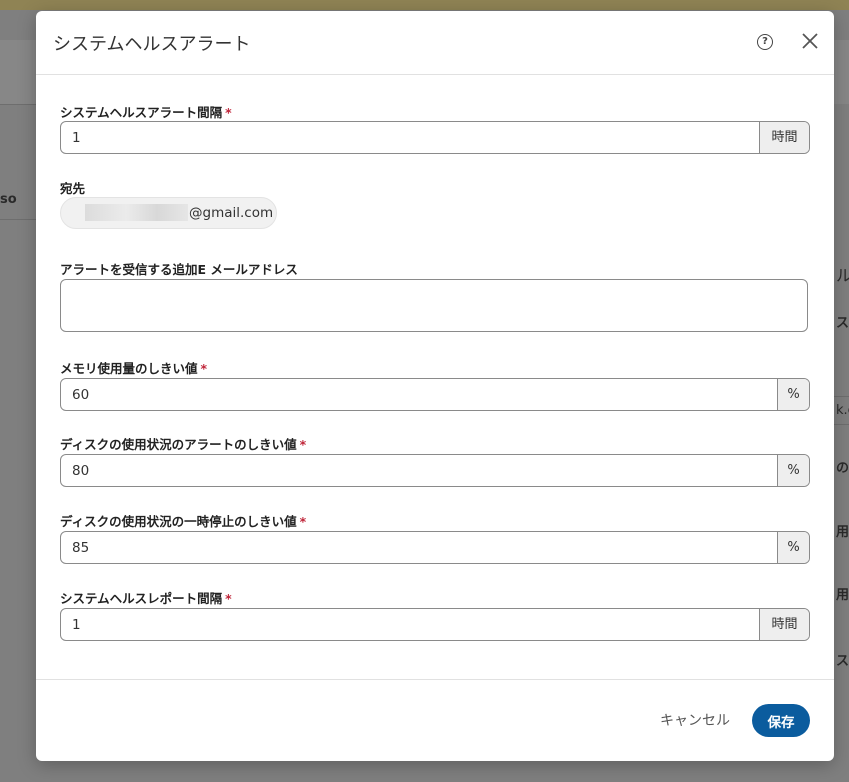  What do you see at coordinates (178, 521) in the screenshot?
I see `disk-pause-threshold-label-text: ディスクの使用状況の一時停止のしきい値` at bounding box center [178, 521].